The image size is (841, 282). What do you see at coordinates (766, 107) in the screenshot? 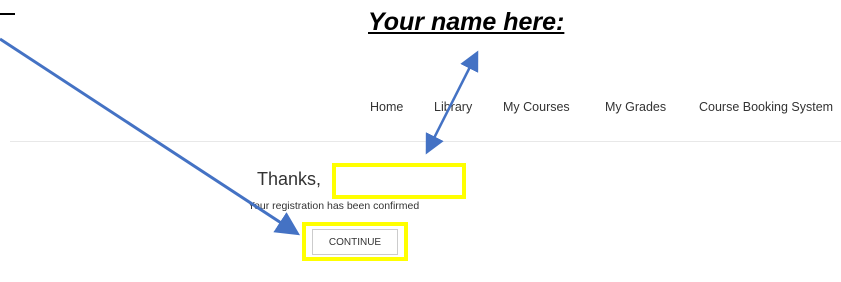
I see `nav-item-course-booking-system: Course Booking System` at bounding box center [766, 107].